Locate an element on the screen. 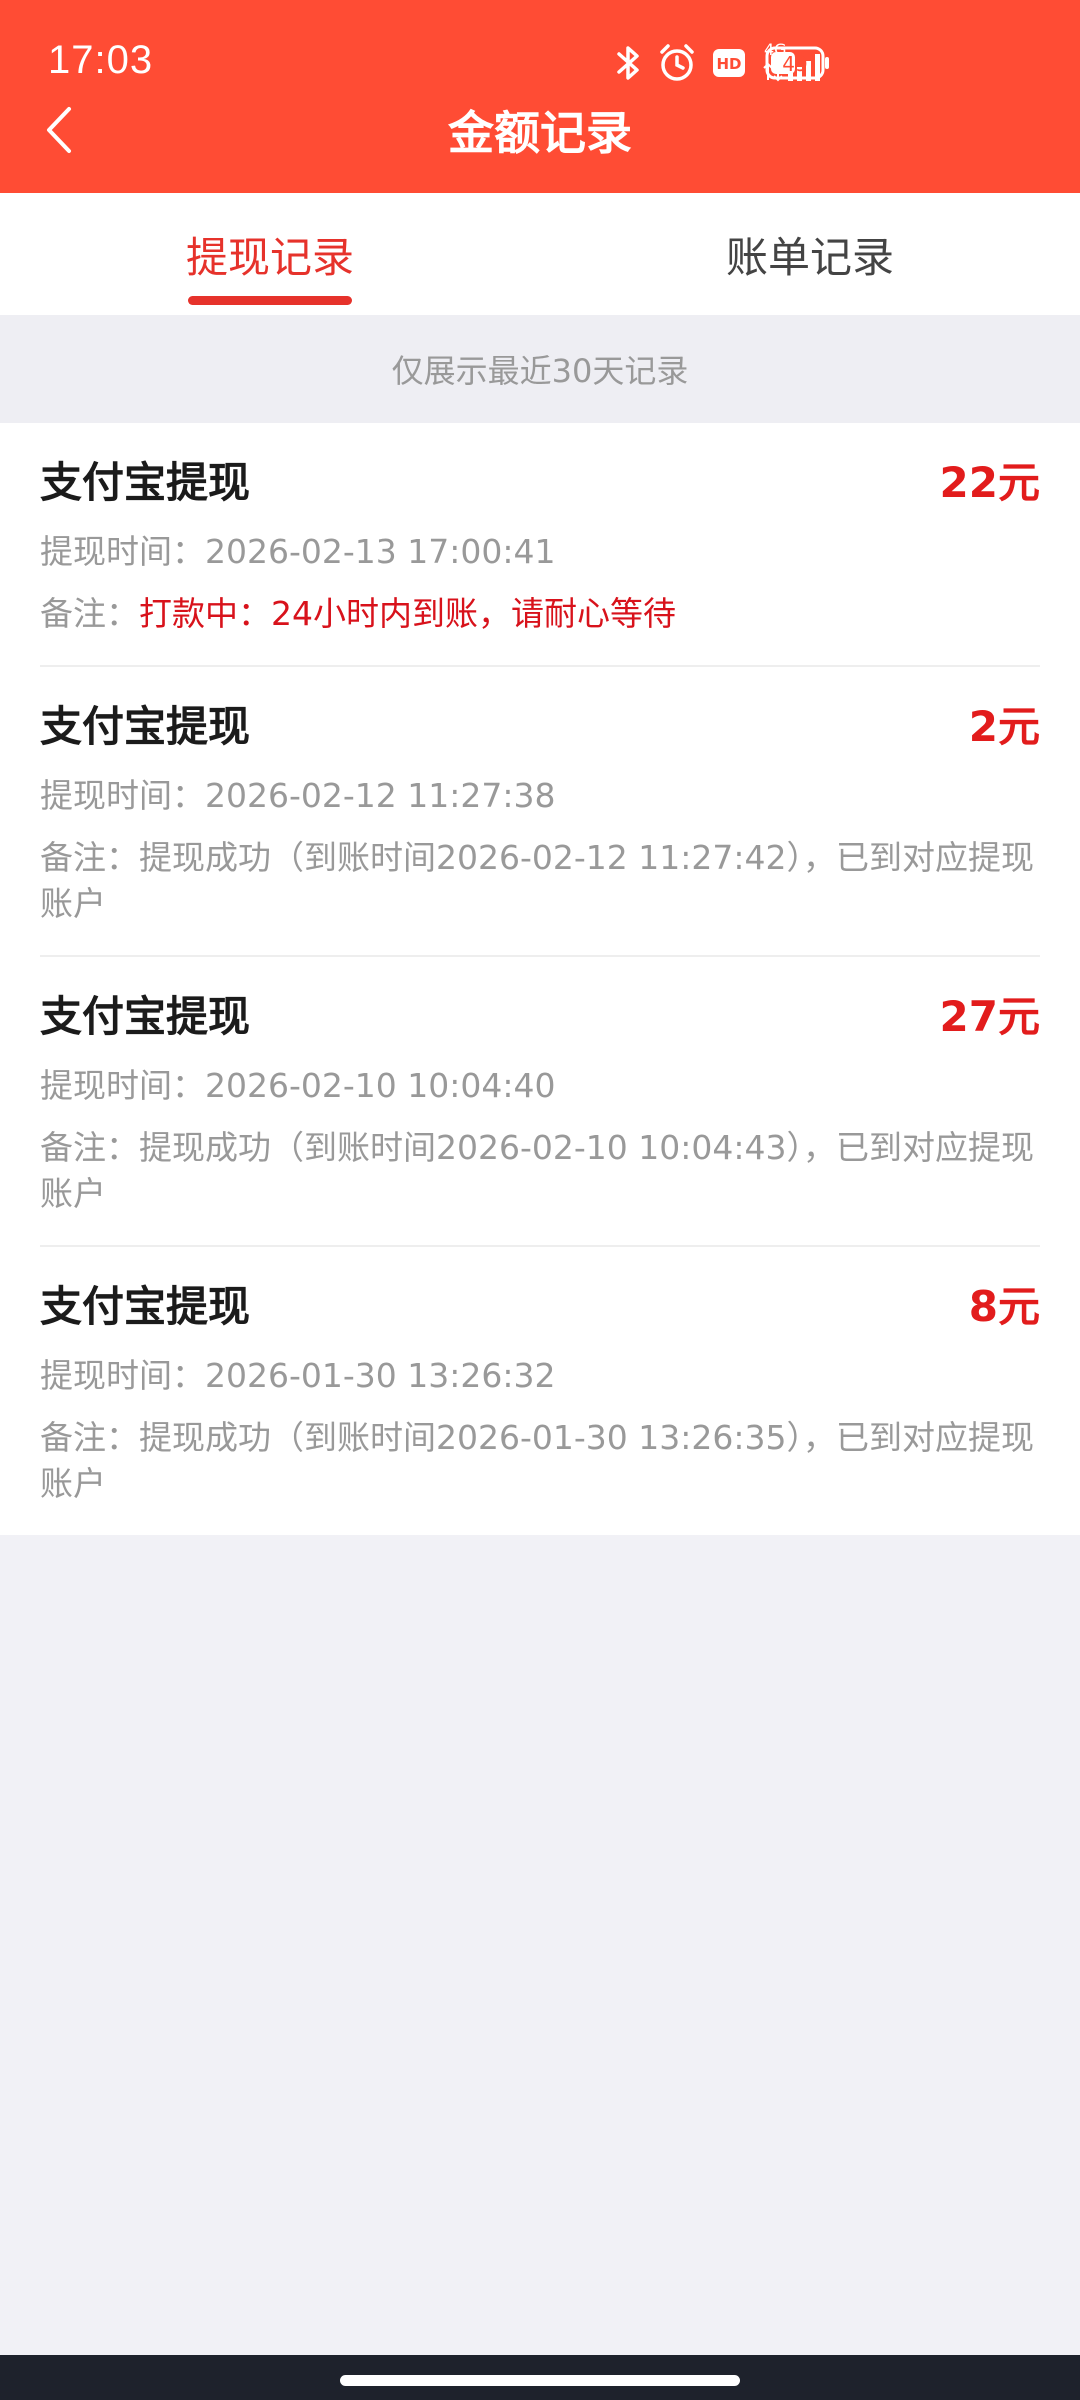 The image size is (1080, 2400). record-amount: 8元 is located at coordinates (1004, 1306).